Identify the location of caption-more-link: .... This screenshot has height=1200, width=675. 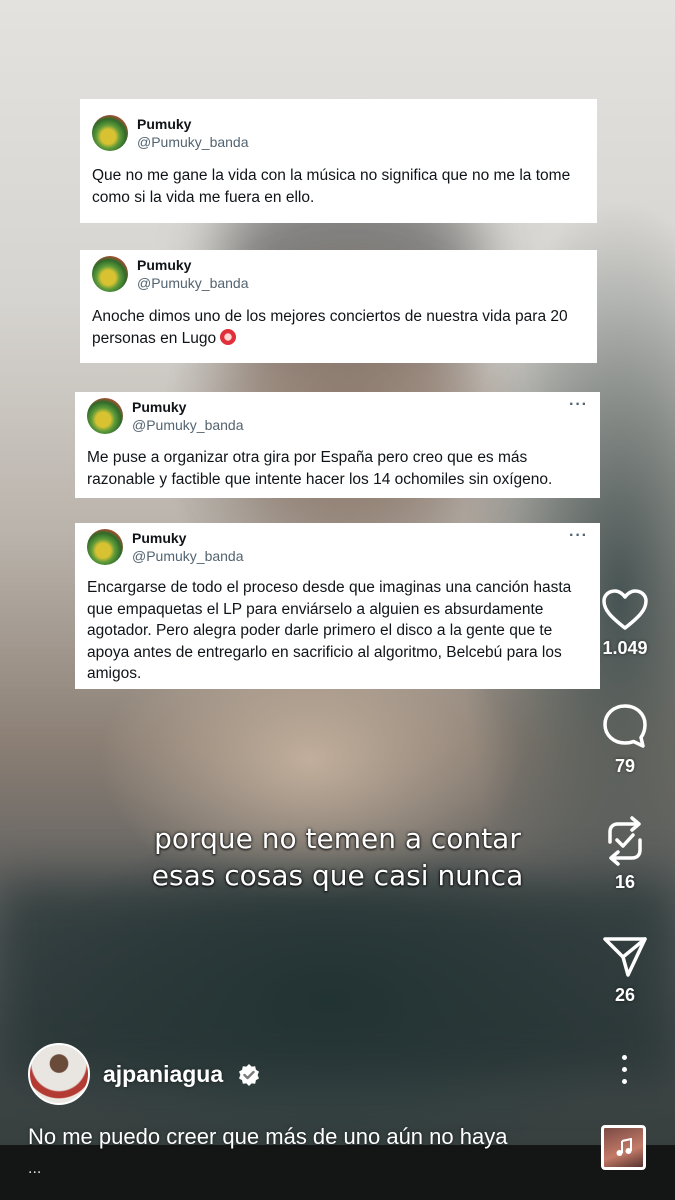
(34, 1169).